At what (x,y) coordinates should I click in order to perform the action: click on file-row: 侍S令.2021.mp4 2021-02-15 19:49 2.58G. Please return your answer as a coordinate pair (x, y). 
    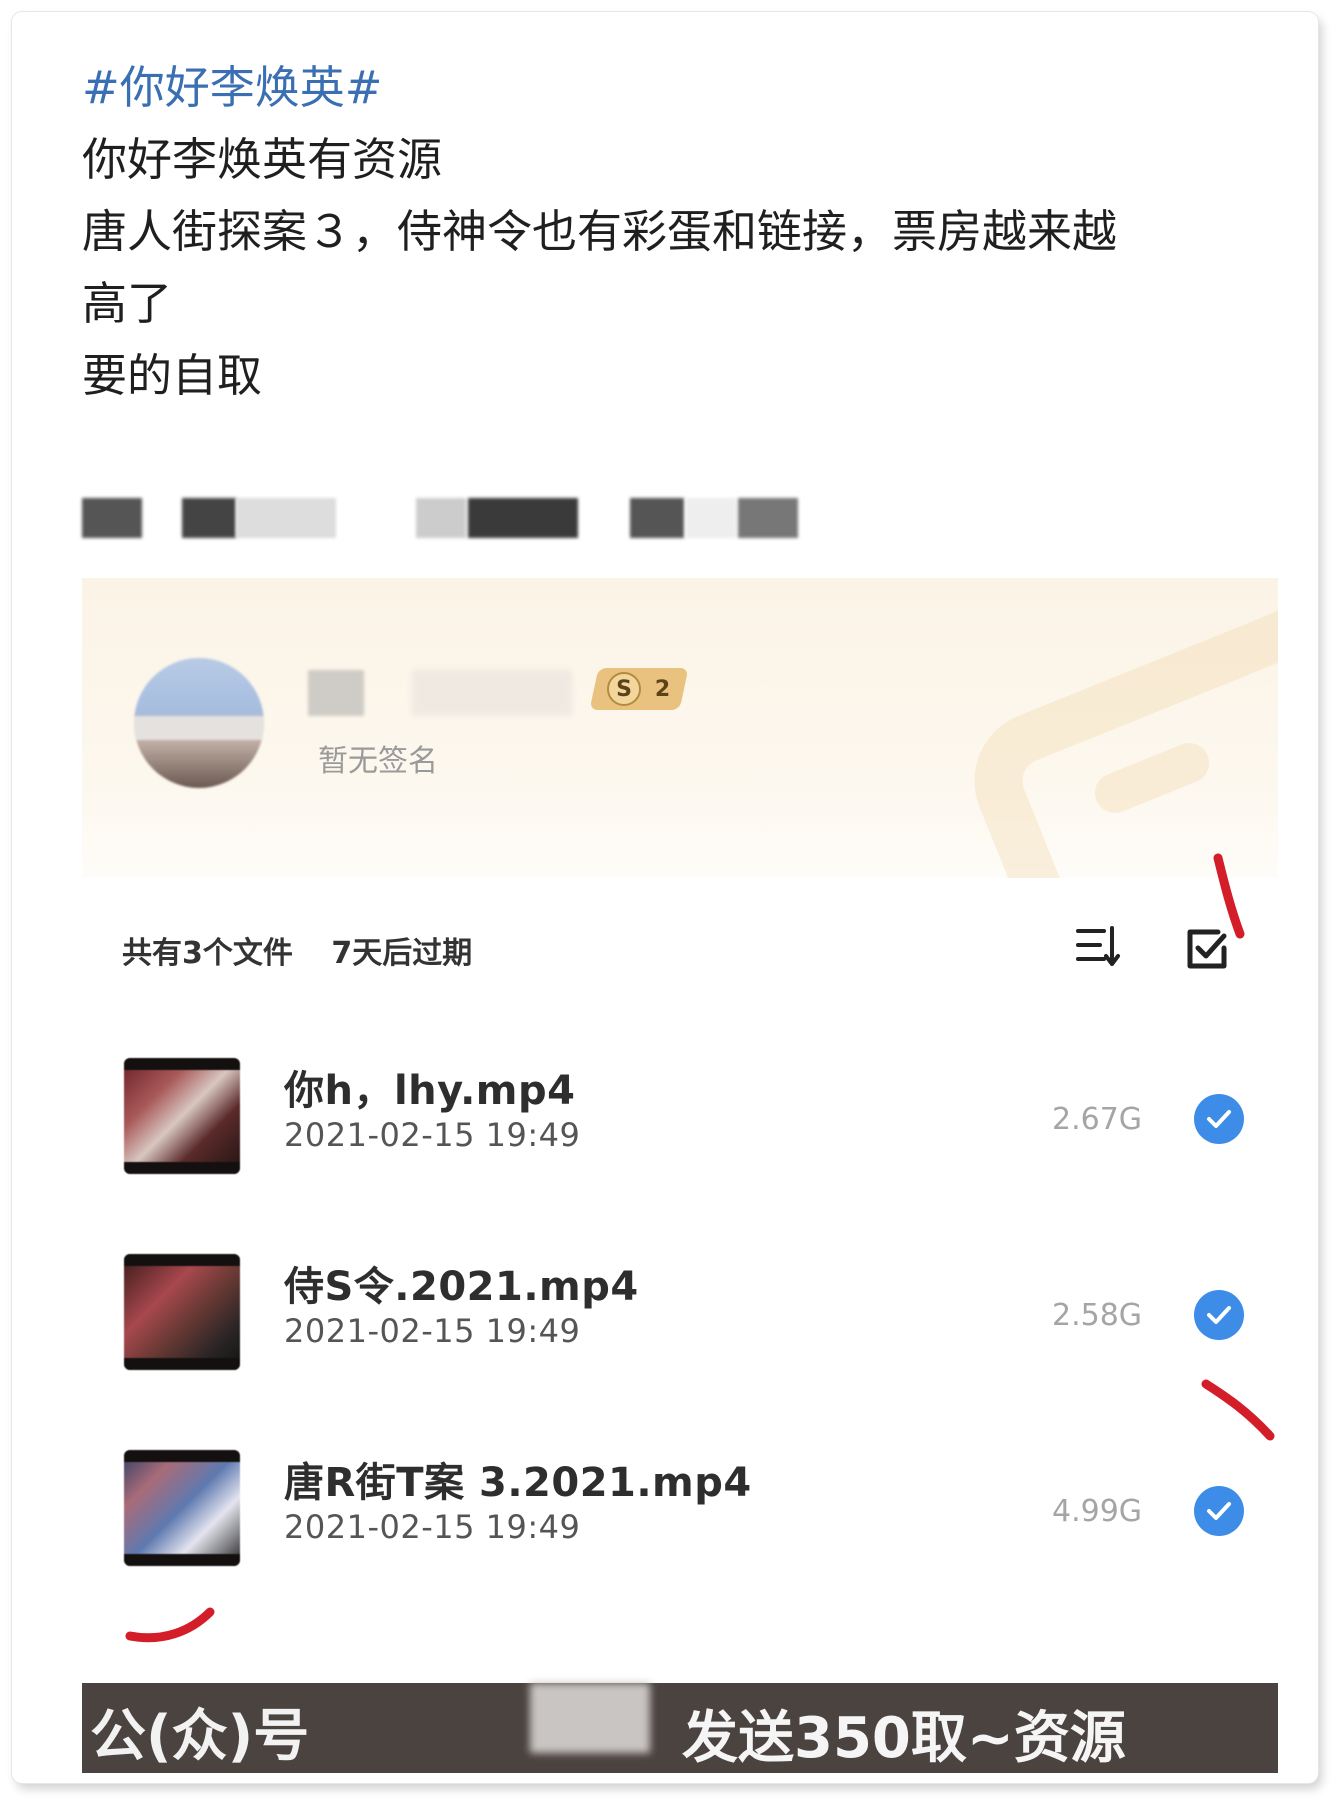
    Looking at the image, I should click on (680, 1329).